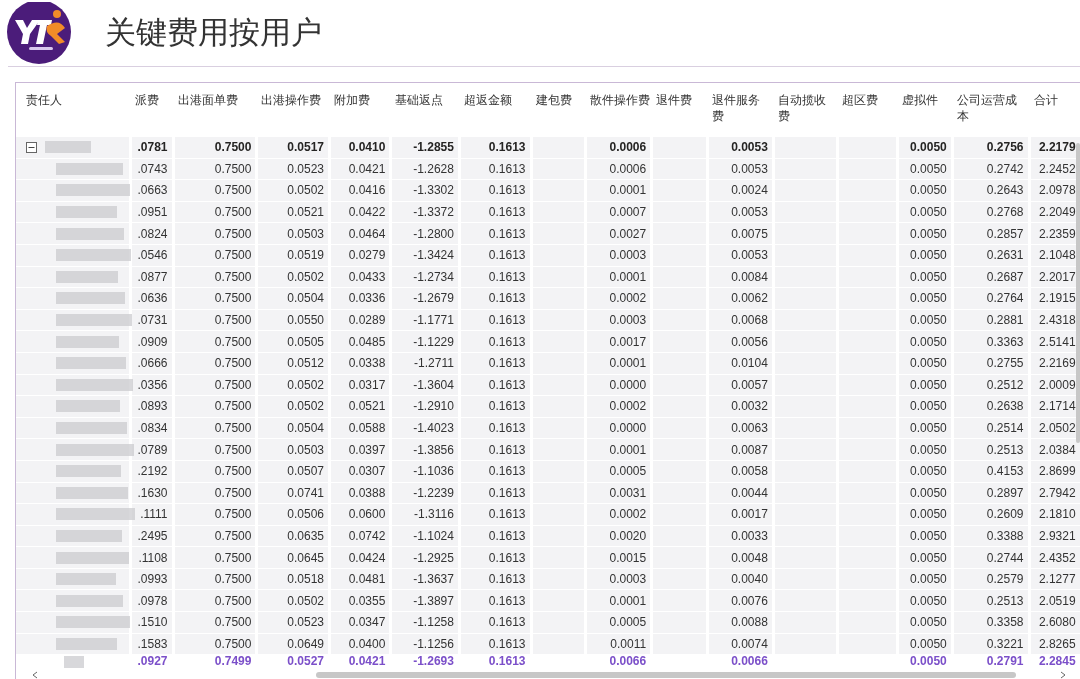 Image resolution: width=1080 pixels, height=679 pixels. I want to click on table-cell: -1.3372, so click(433, 212).